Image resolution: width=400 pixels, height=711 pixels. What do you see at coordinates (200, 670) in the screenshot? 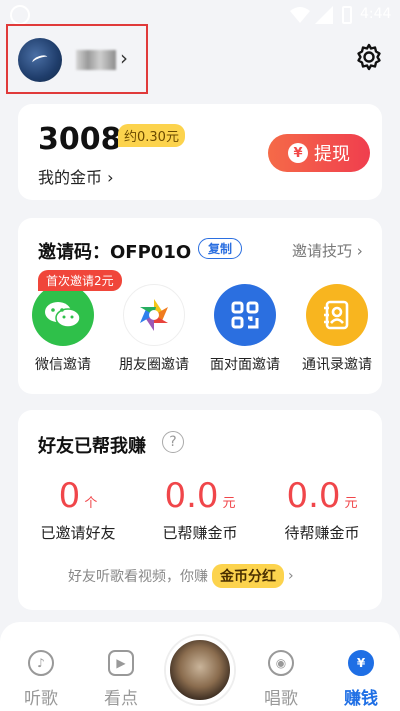
I see `now-playing-disc` at bounding box center [200, 670].